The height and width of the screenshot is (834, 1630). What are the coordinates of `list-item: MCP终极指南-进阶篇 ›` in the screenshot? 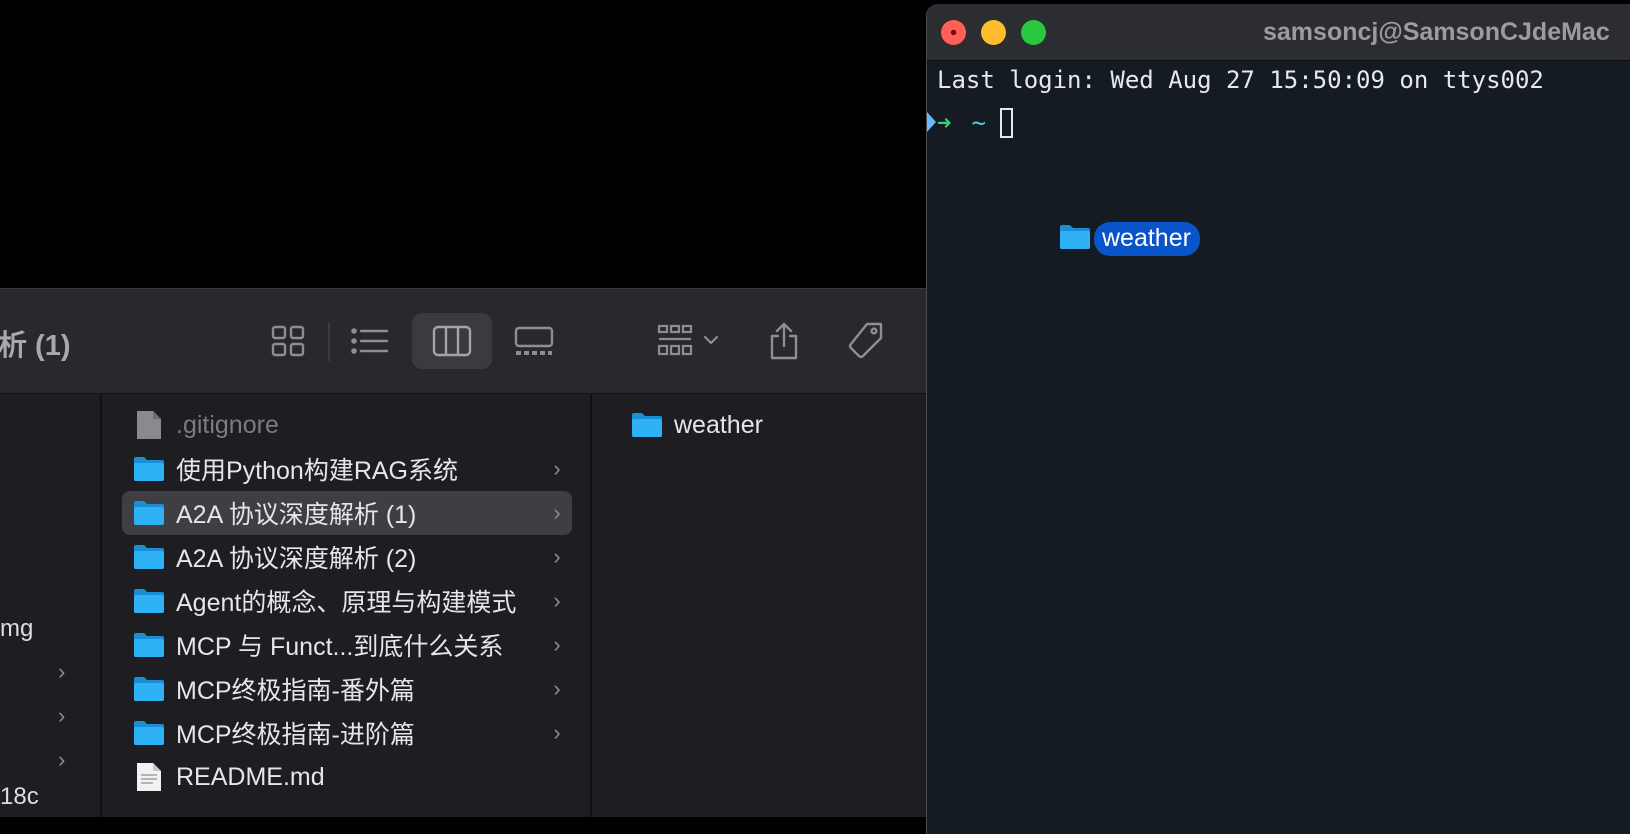 It's located at (347, 733).